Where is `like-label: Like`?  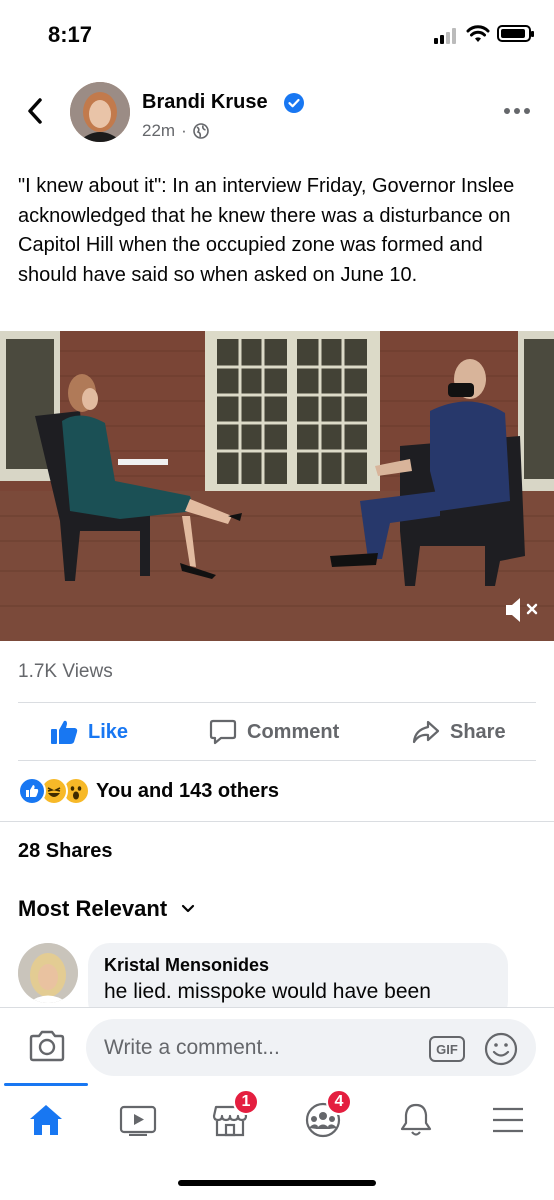
like-label: Like is located at coordinates (108, 731).